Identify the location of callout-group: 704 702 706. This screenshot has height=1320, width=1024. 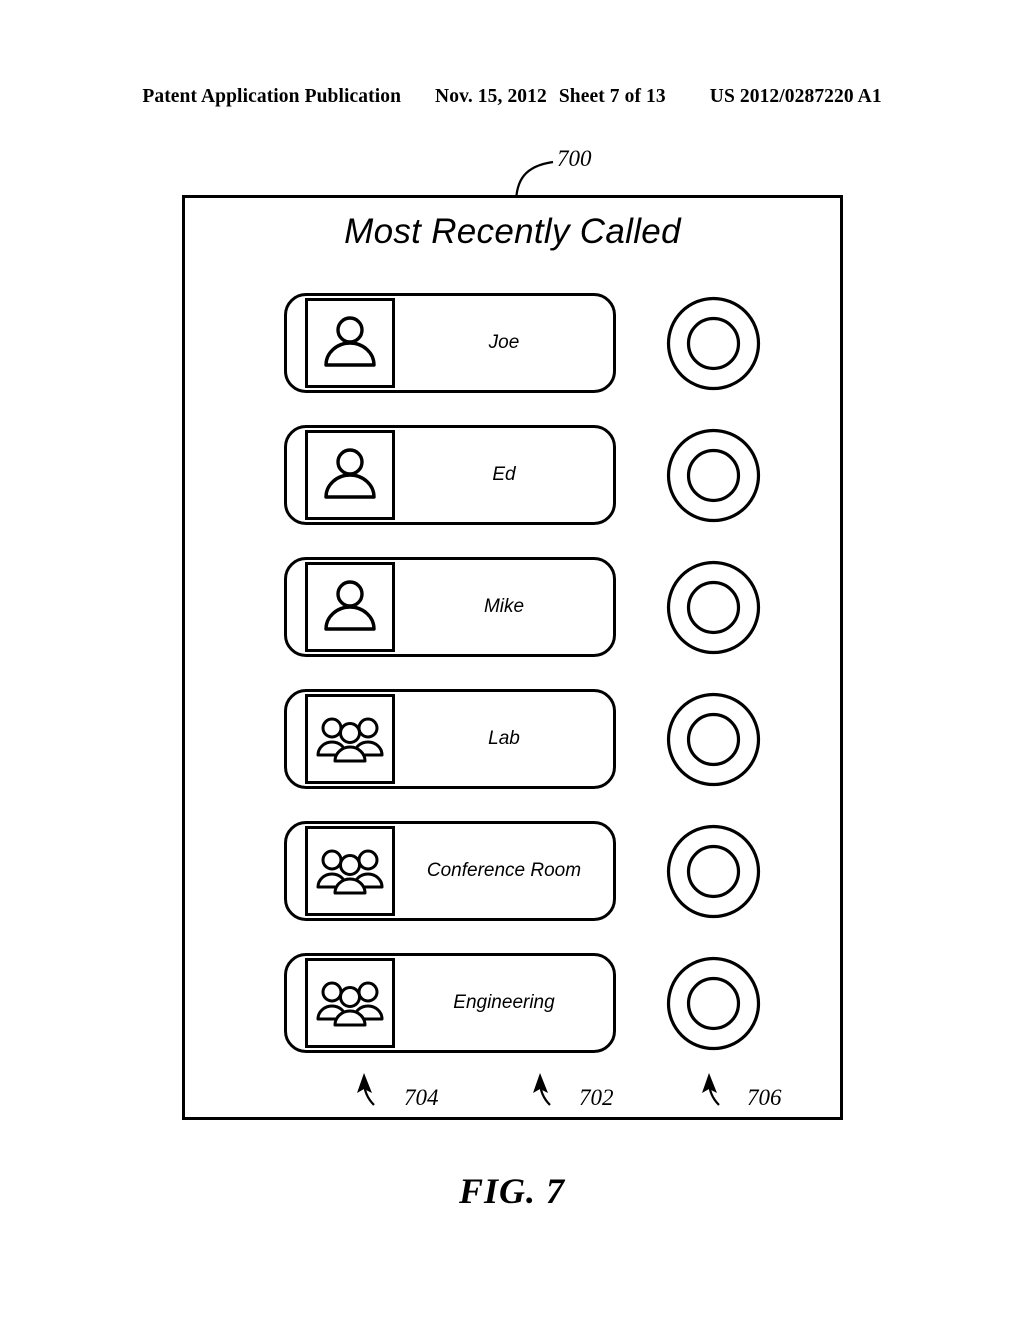
(512, 1090).